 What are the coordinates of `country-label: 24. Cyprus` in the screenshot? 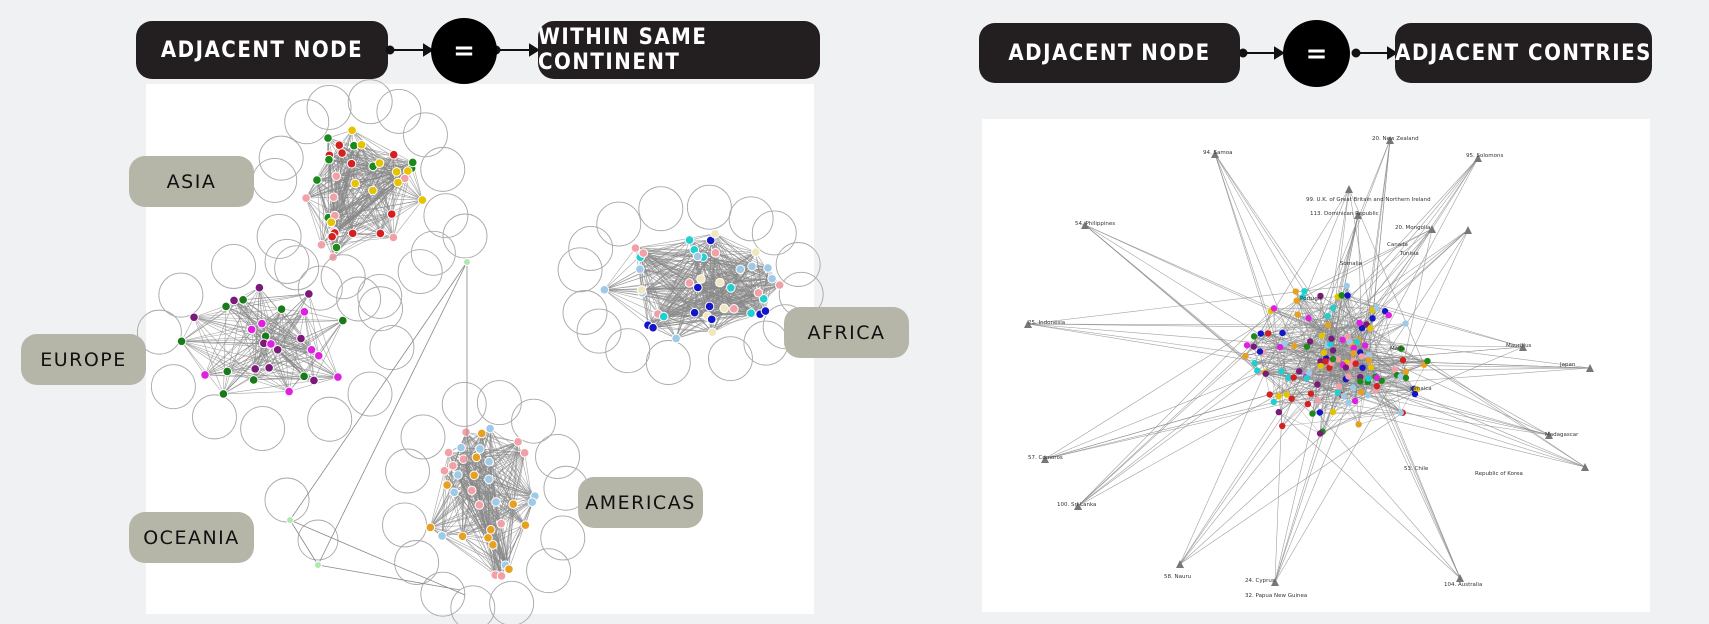 It's located at (1260, 581).